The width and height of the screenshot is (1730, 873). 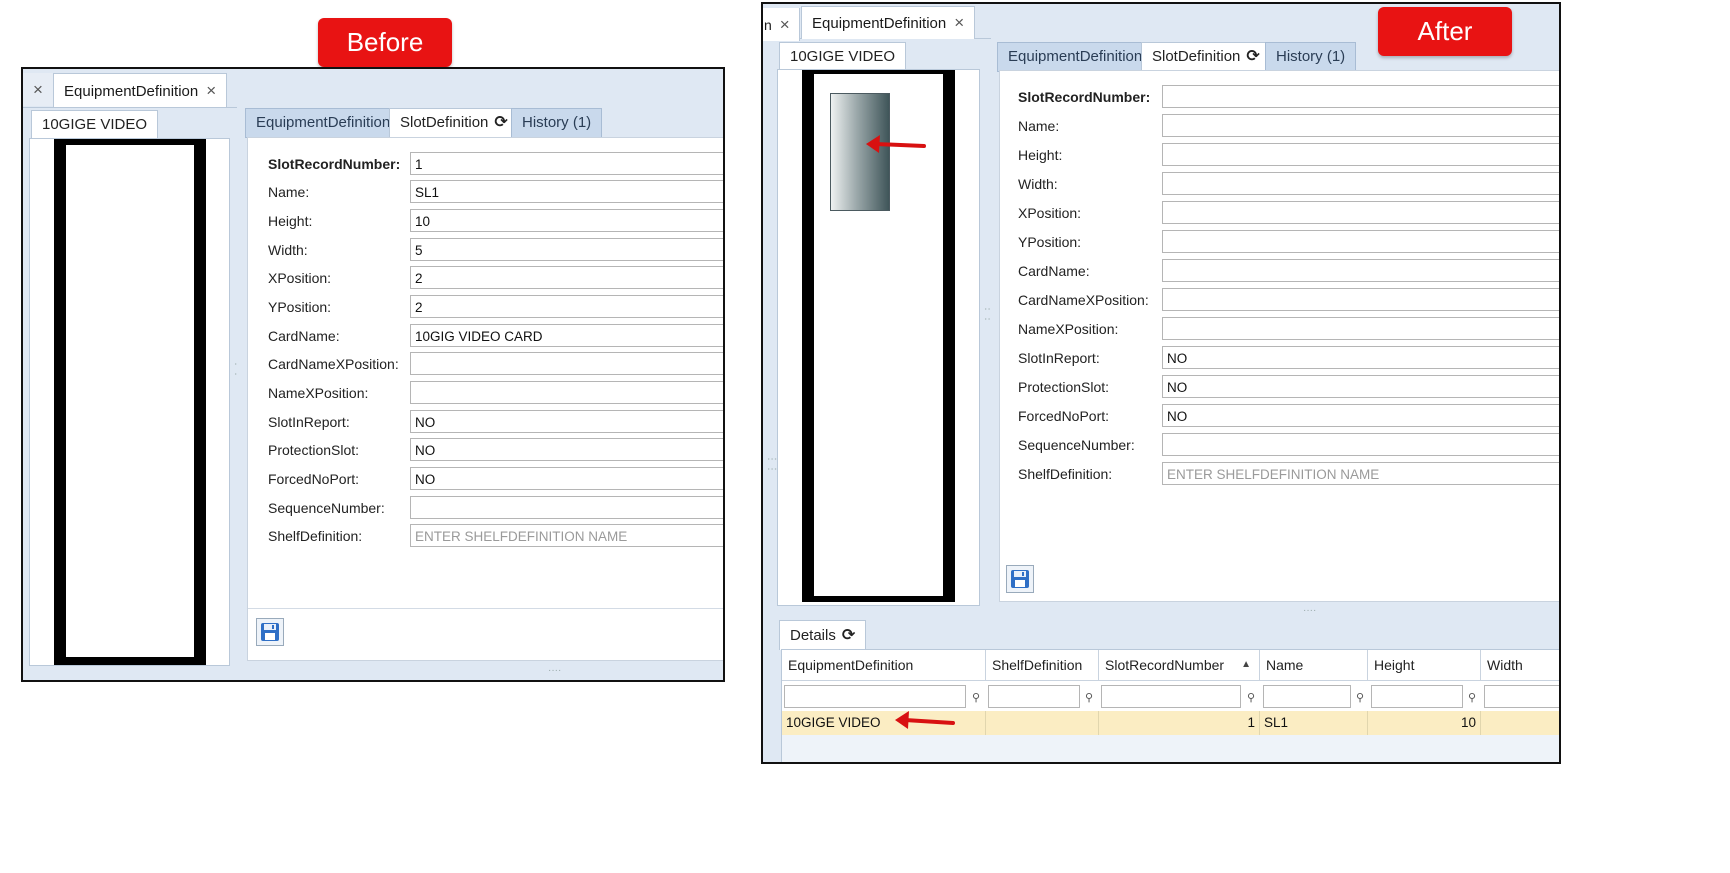 I want to click on column-header-equipment-definition: EquipmentDefinition, so click(x=884, y=665).